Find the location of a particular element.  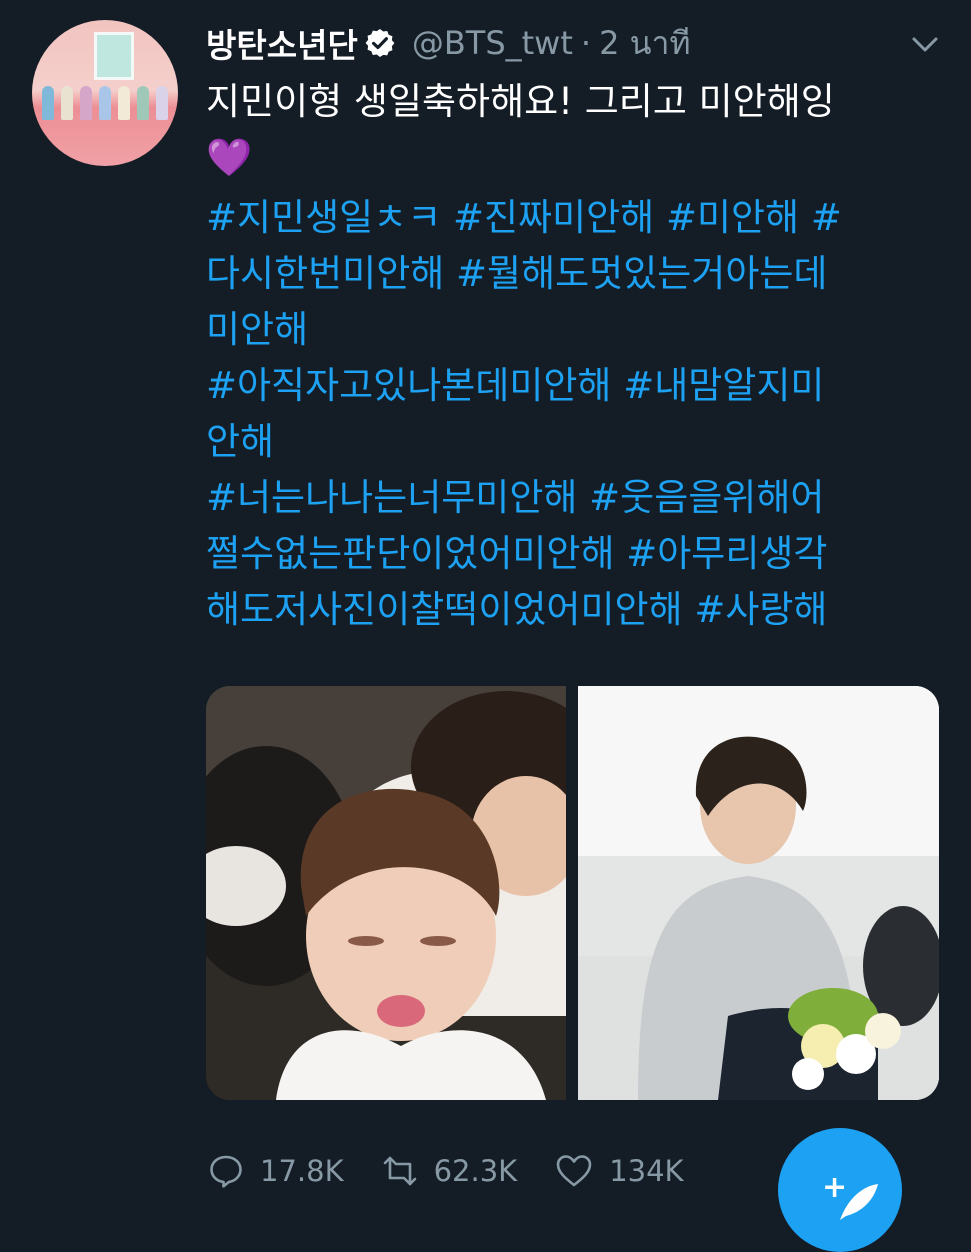

avatar-door-graphic is located at coordinates (114, 56).